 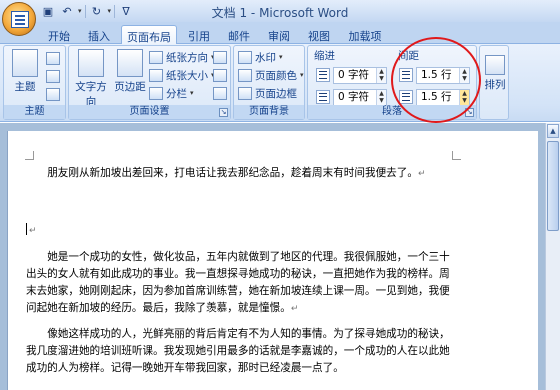 I want to click on hyphenation-button, so click(x=220, y=93).